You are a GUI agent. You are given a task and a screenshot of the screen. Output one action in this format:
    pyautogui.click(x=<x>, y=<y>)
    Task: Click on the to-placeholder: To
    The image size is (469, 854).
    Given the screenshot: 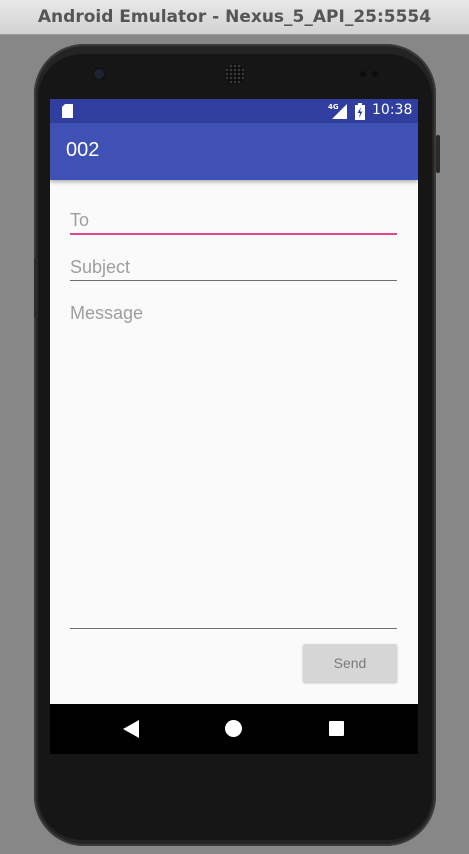 What is the action you would take?
    pyautogui.click(x=80, y=220)
    